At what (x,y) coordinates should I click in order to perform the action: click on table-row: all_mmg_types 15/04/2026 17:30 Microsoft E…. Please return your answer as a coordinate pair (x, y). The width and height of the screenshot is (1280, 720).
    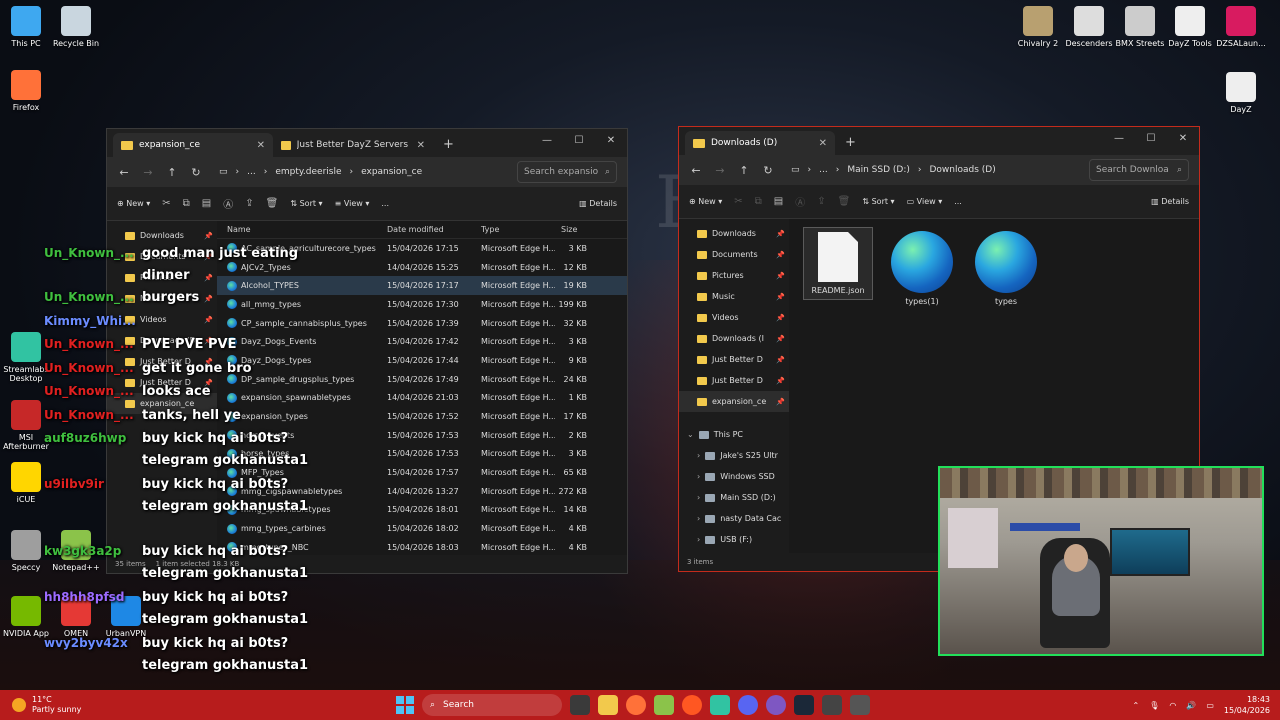
    Looking at the image, I should click on (422, 304).